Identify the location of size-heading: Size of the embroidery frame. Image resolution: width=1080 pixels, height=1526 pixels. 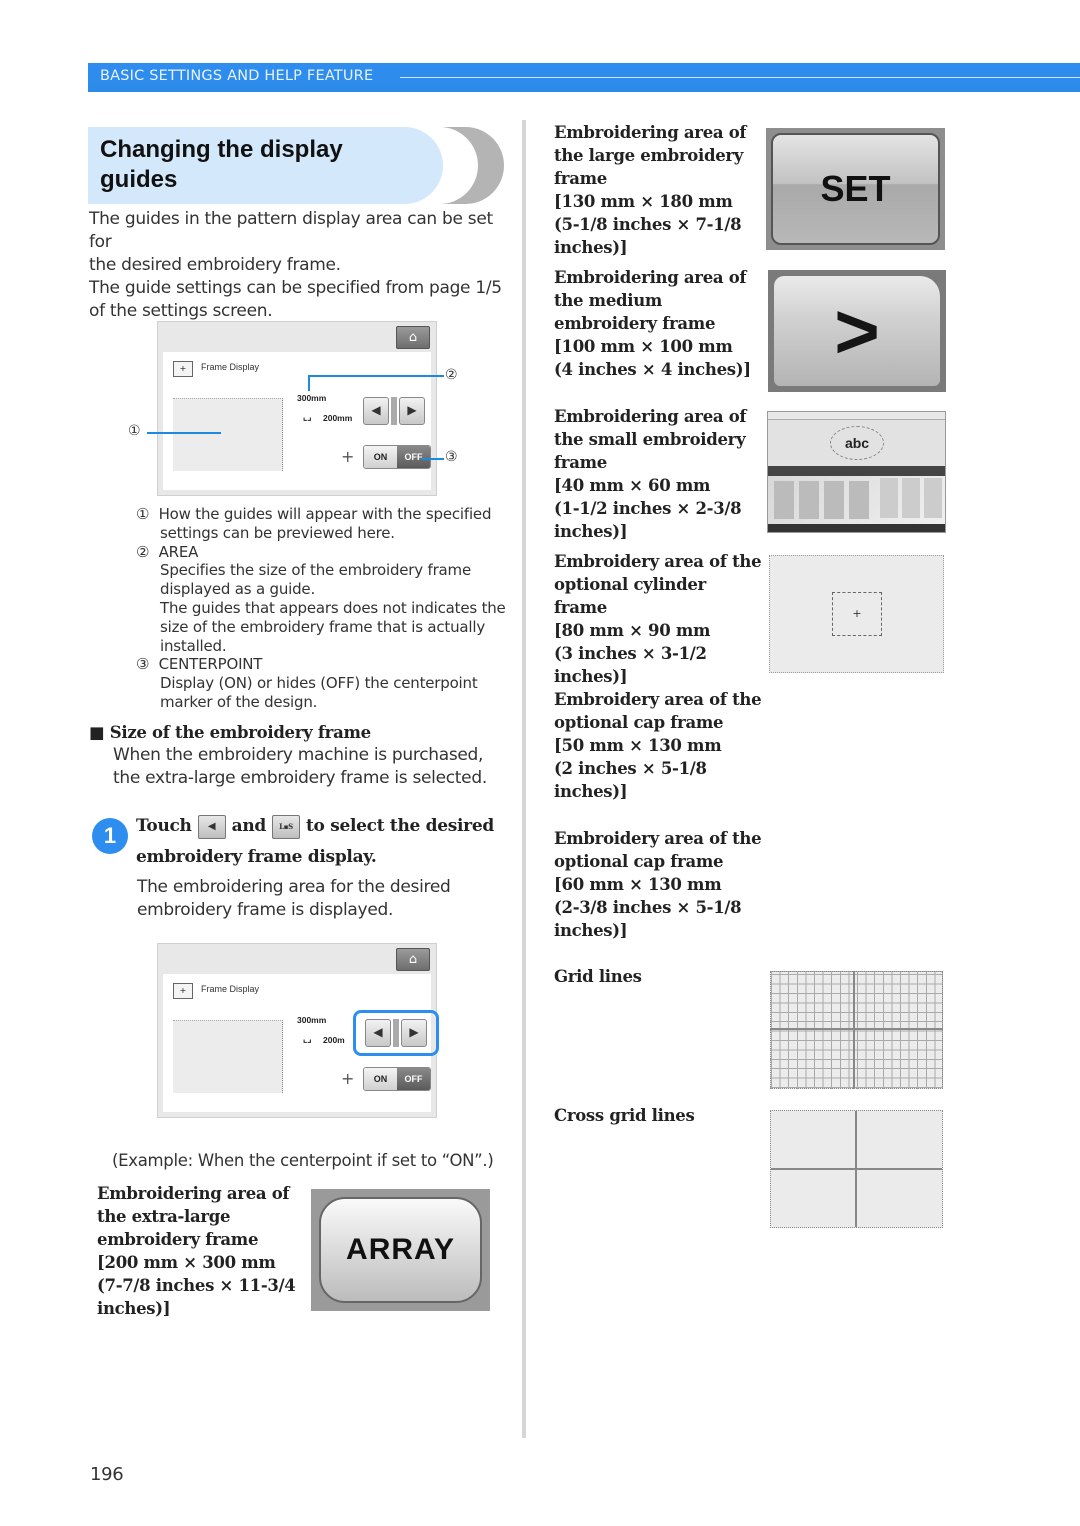
(240, 732).